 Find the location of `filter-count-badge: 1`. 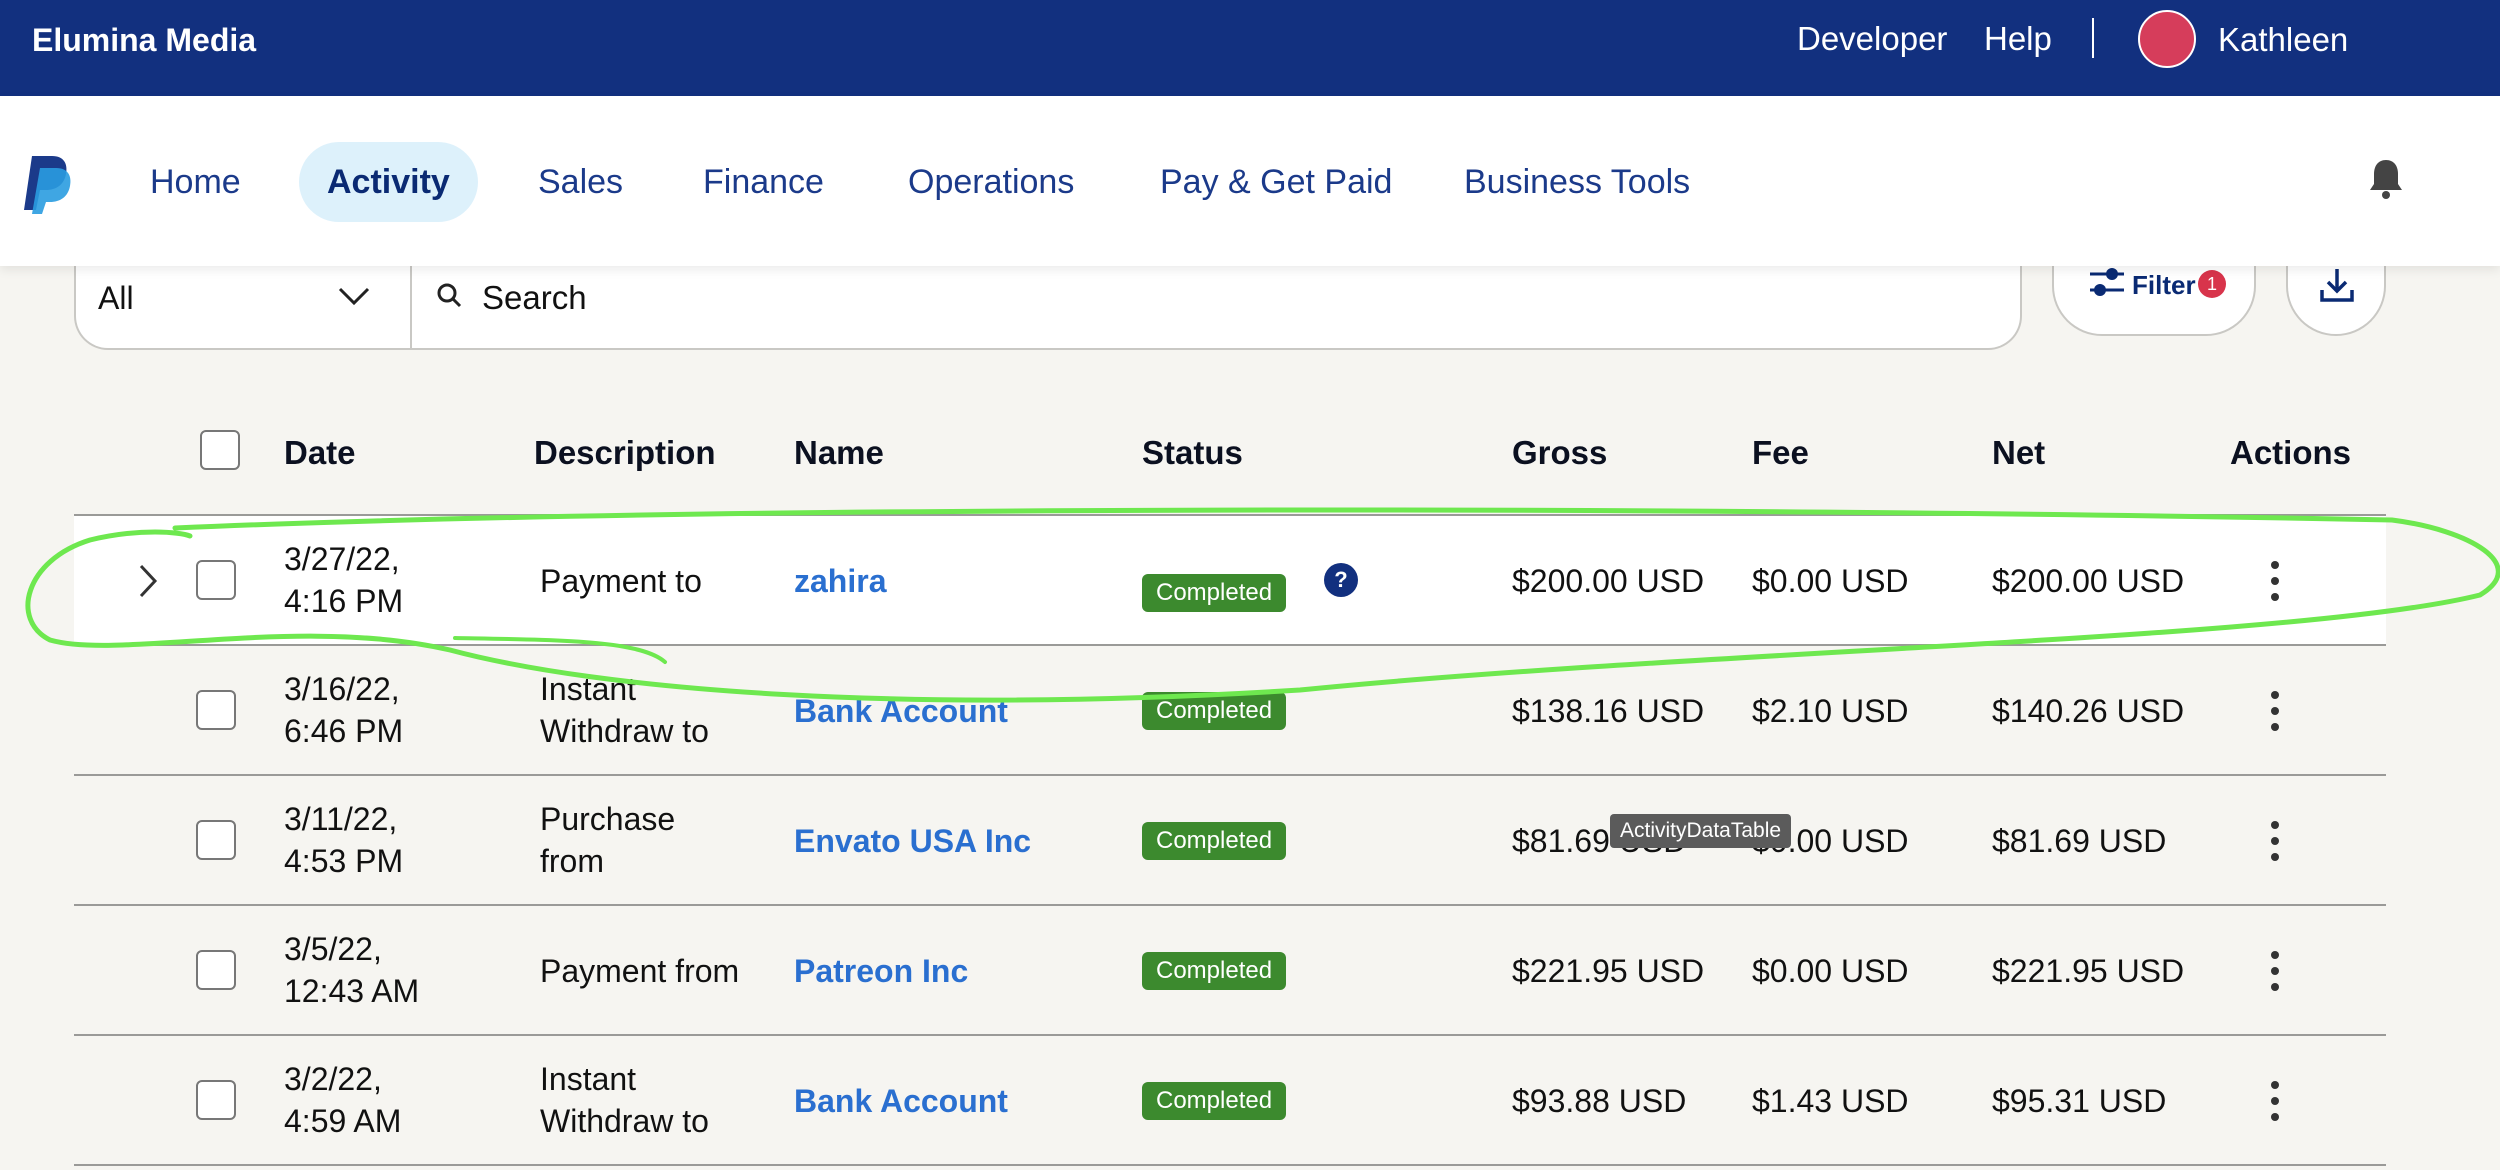

filter-count-badge: 1 is located at coordinates (2212, 284).